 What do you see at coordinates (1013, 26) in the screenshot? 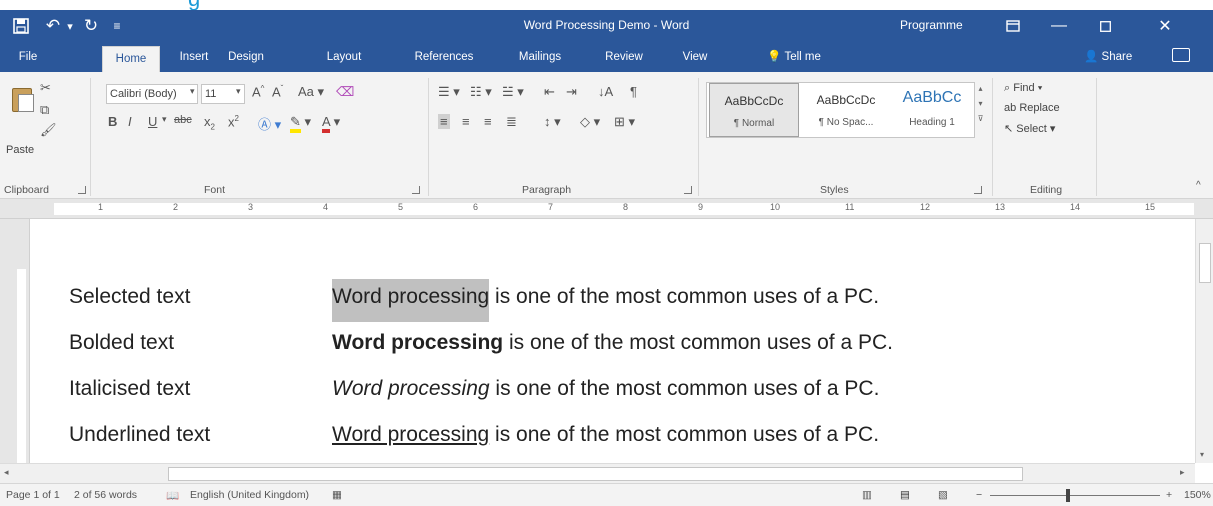
I see `ribbon-display-options-icon` at bounding box center [1013, 26].